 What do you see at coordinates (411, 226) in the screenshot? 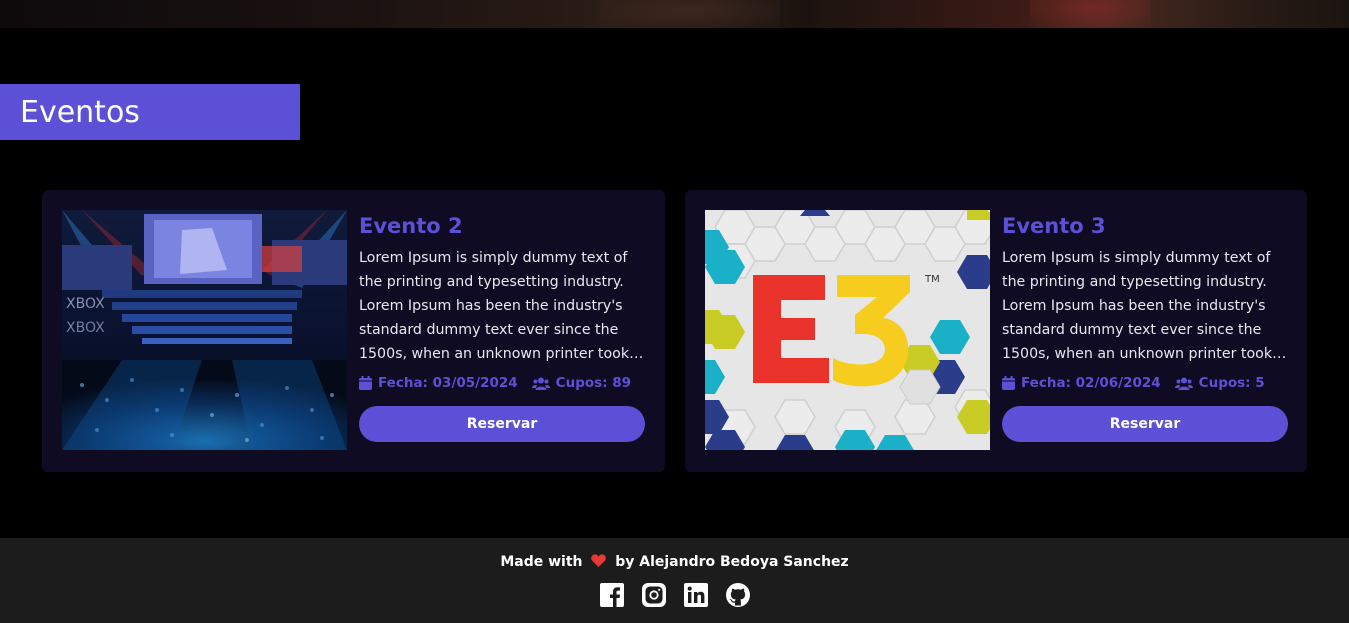
I see `event-title: Evento 2` at bounding box center [411, 226].